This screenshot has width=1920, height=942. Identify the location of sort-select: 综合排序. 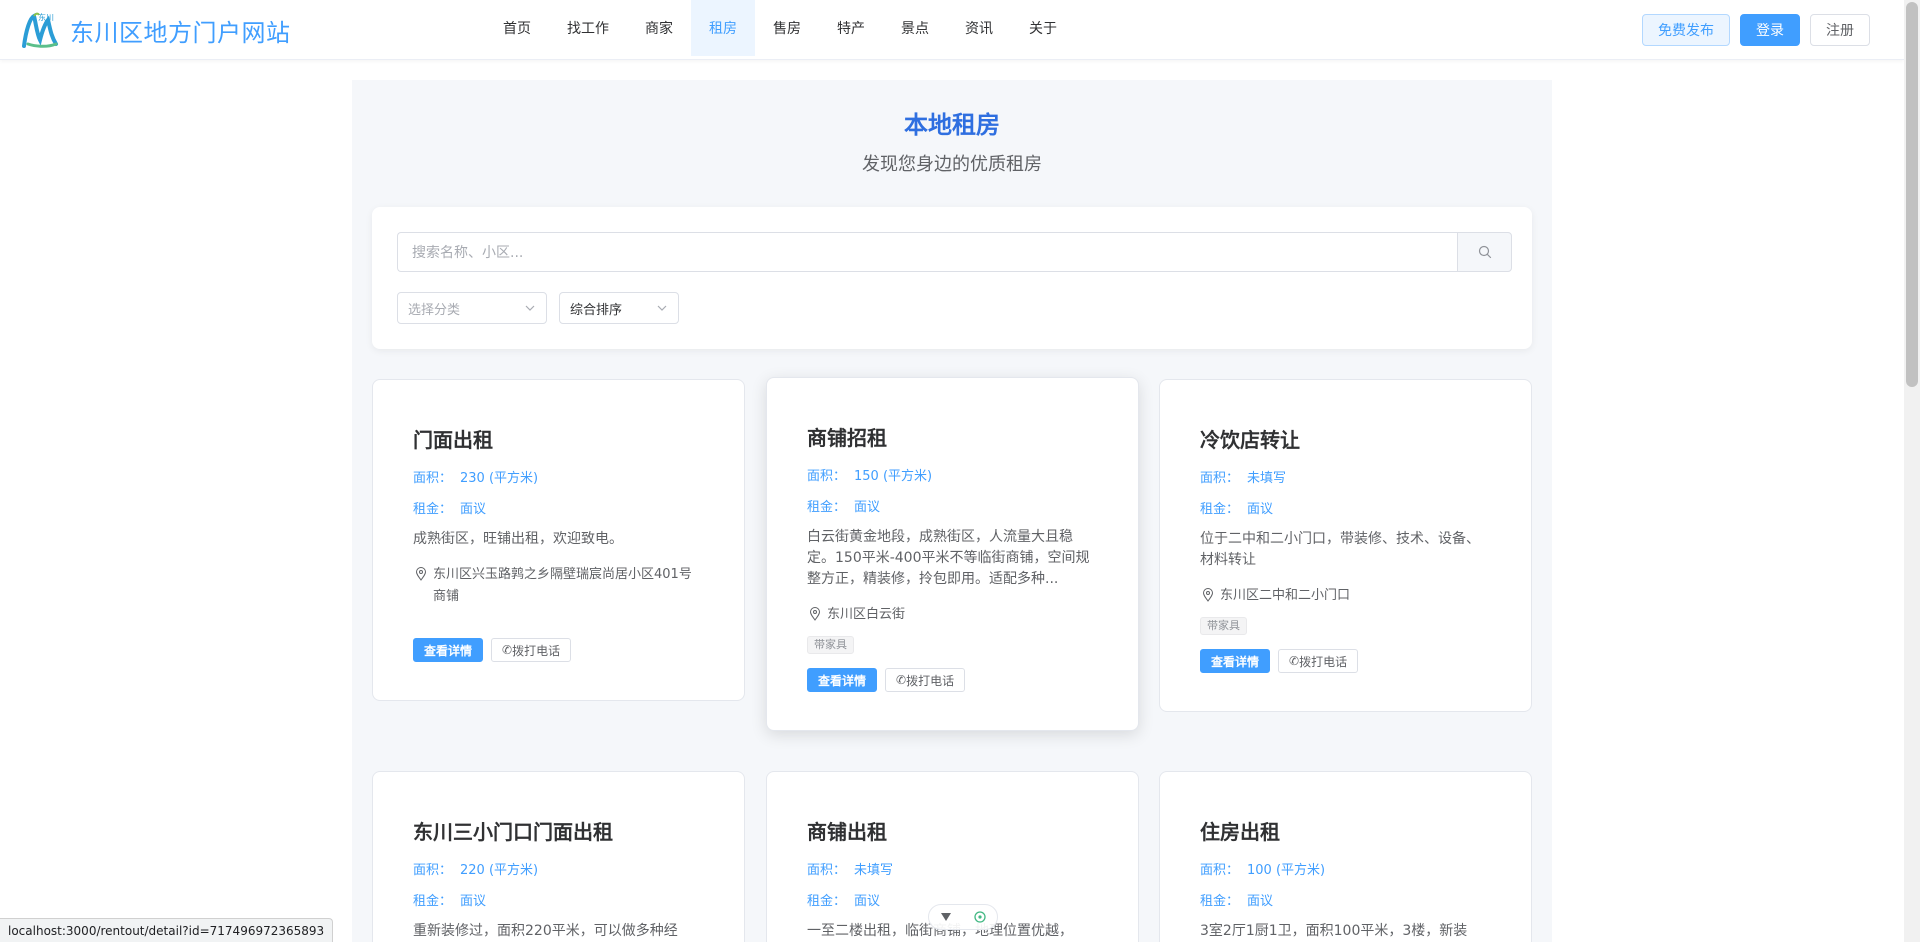
(619, 308).